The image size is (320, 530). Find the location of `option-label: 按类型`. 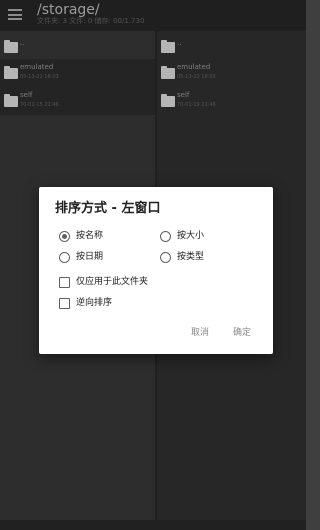

option-label: 按类型 is located at coordinates (191, 257).